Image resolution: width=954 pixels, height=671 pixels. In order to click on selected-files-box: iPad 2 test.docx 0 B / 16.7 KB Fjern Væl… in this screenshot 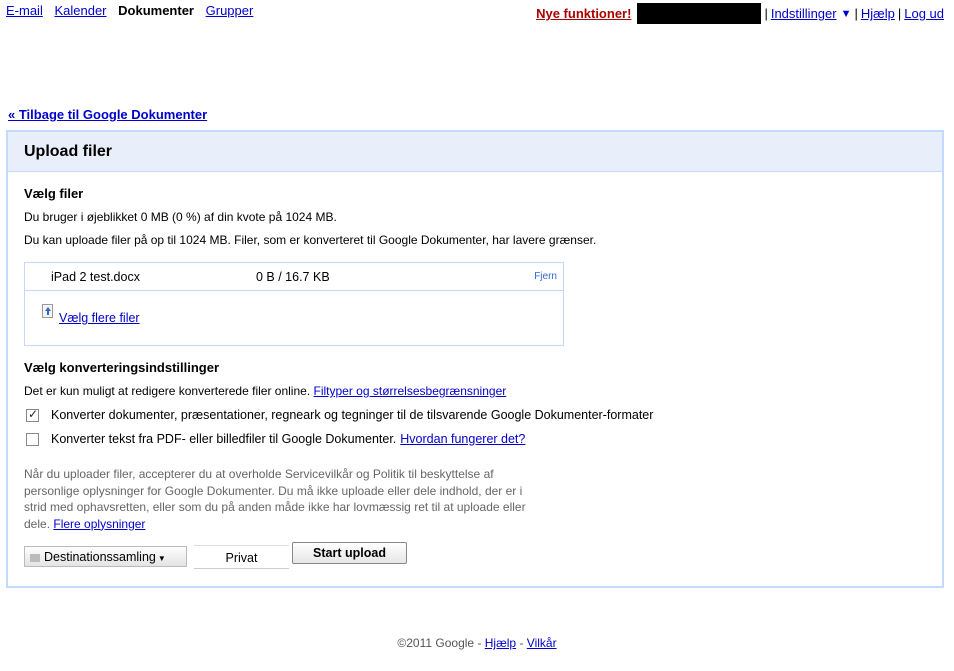, I will do `click(294, 304)`.